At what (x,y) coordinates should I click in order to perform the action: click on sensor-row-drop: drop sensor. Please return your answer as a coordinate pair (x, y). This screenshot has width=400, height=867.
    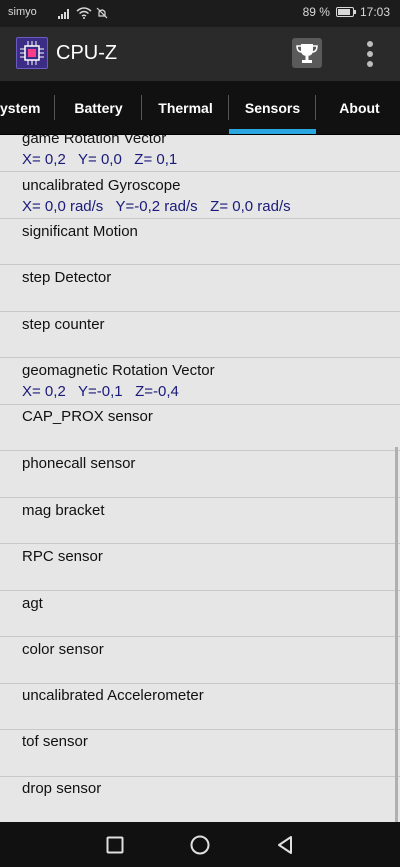
    Looking at the image, I should click on (200, 799).